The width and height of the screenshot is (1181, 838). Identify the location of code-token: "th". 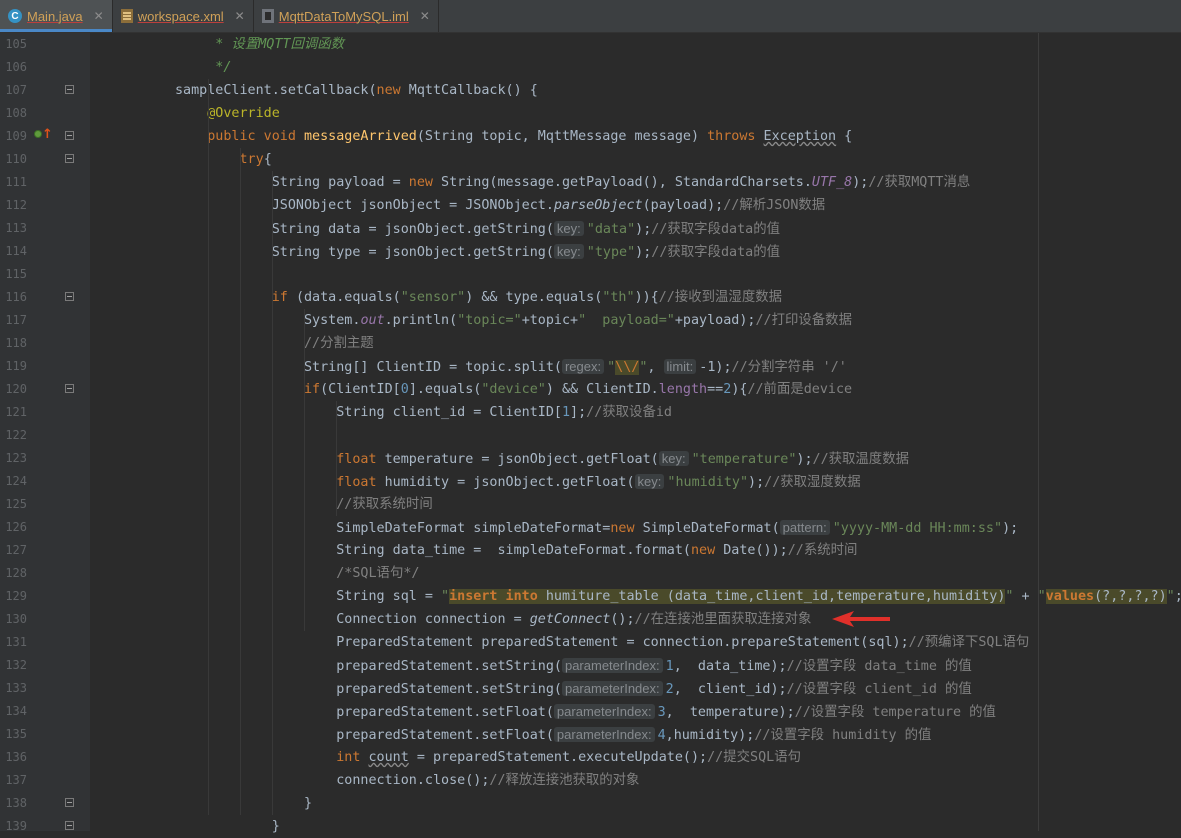
(618, 297).